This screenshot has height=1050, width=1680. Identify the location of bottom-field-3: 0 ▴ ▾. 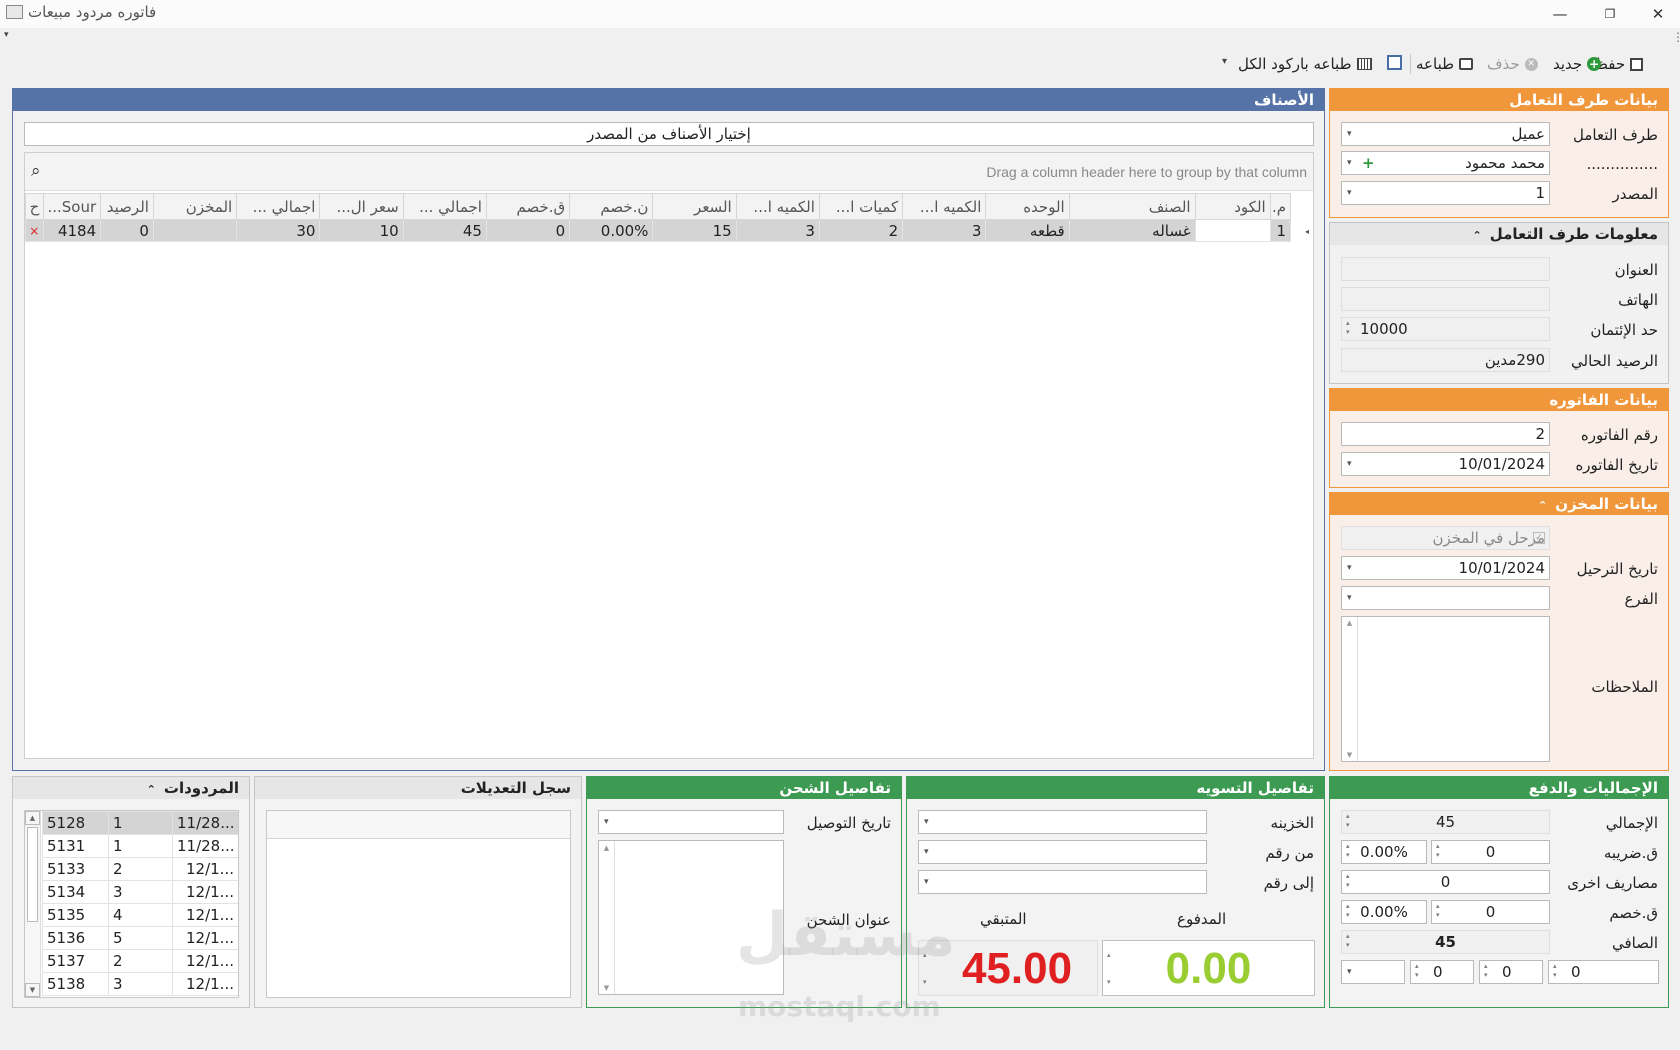
(1442, 972).